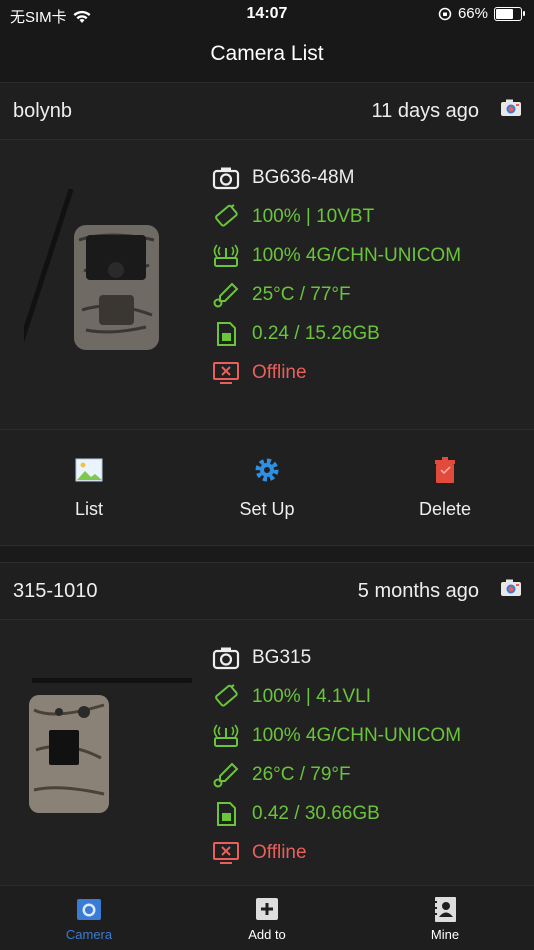 Image resolution: width=534 pixels, height=950 pixels. What do you see at coordinates (88, 509) in the screenshot?
I see `list-label: List` at bounding box center [88, 509].